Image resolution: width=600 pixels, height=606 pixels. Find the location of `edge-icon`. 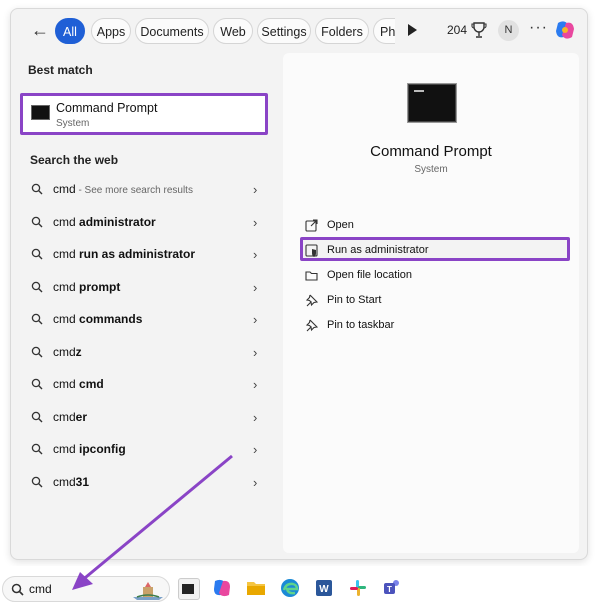

edge-icon is located at coordinates (290, 588).